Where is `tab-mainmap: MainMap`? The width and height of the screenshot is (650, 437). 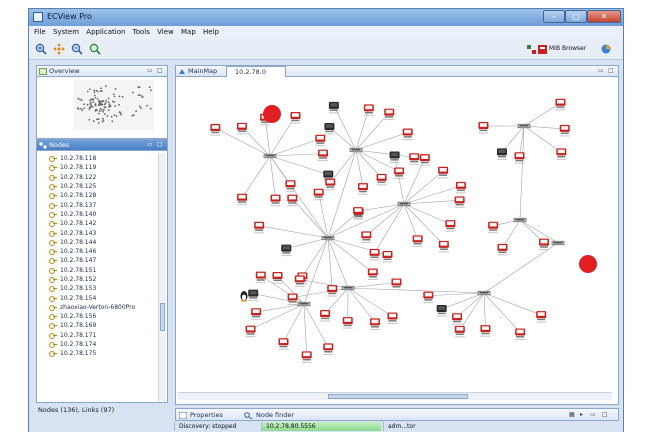
tab-mainmap: MainMap is located at coordinates (202, 71).